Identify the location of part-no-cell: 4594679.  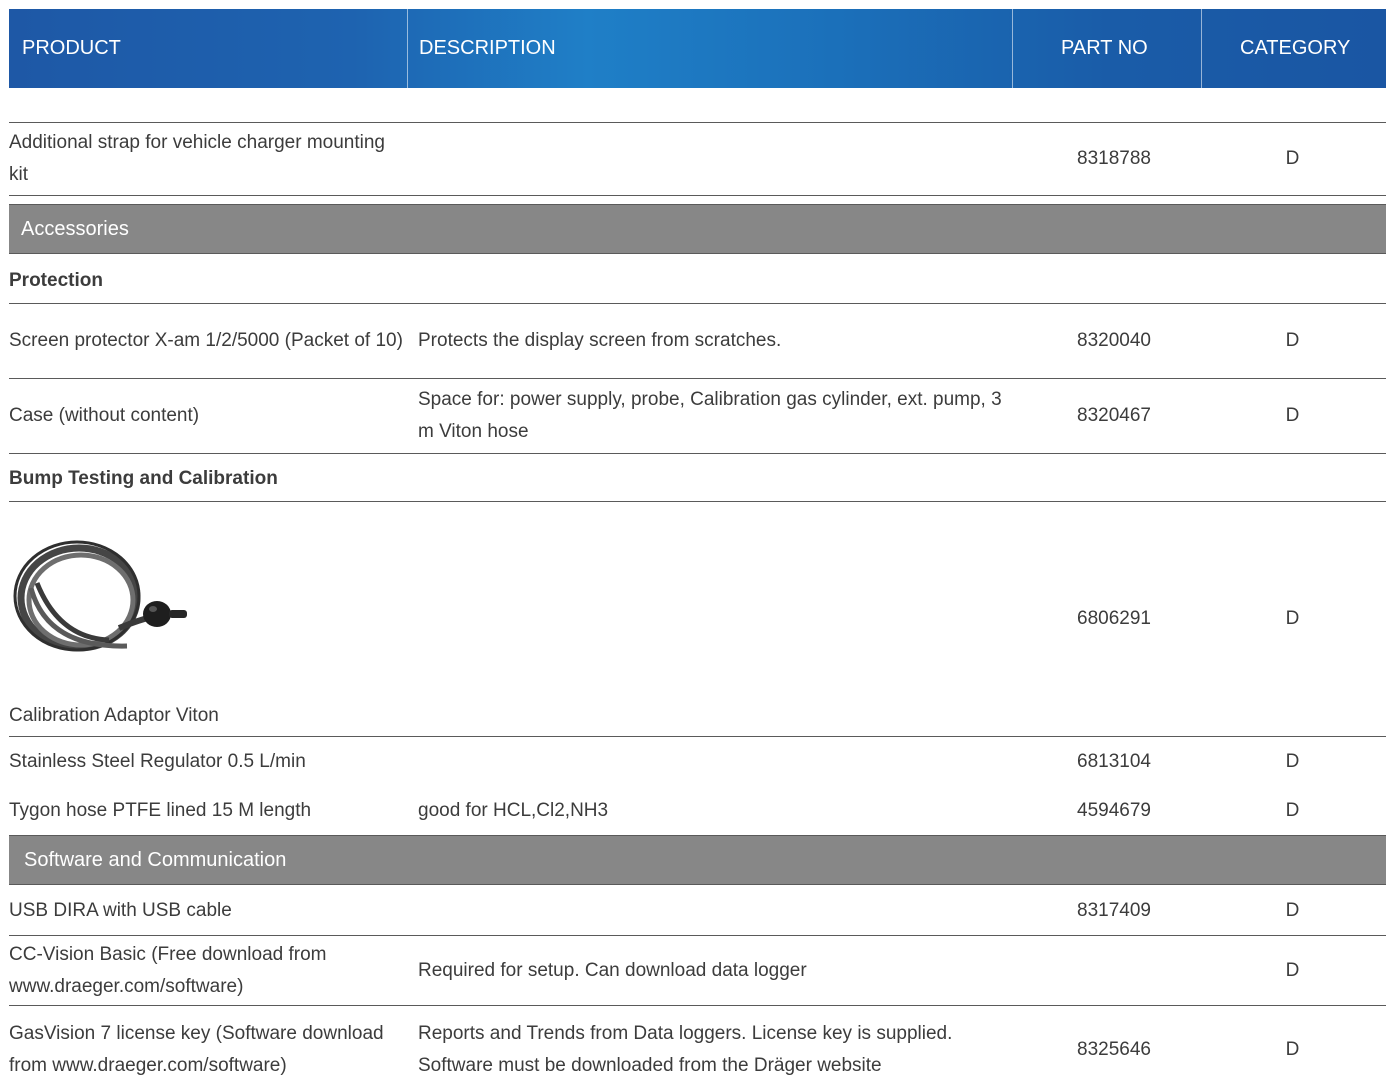
(1114, 810).